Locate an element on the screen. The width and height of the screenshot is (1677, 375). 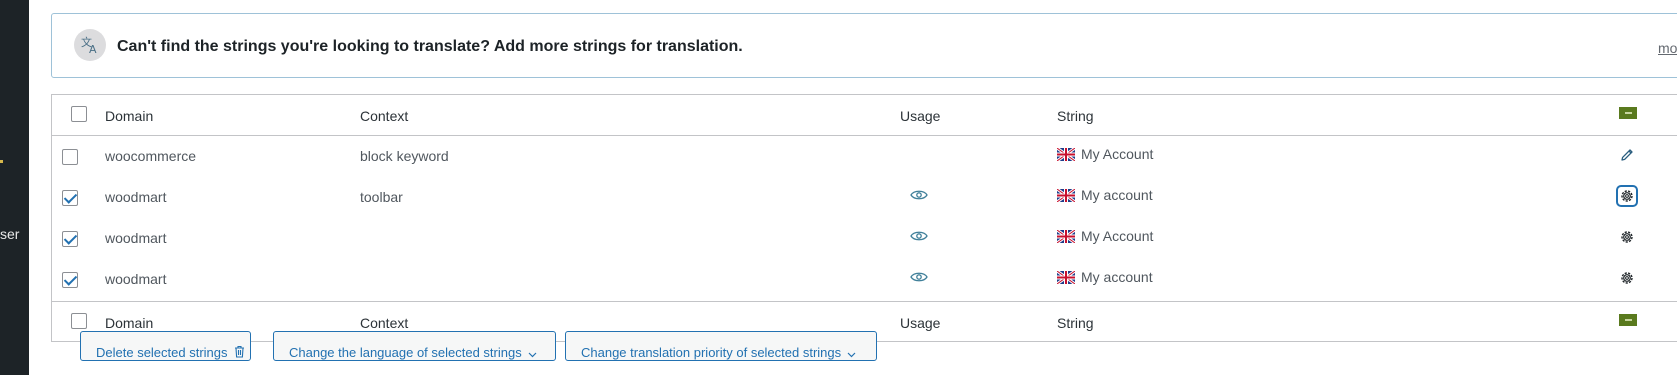
translate-icon: 文 A is located at coordinates (90, 45).